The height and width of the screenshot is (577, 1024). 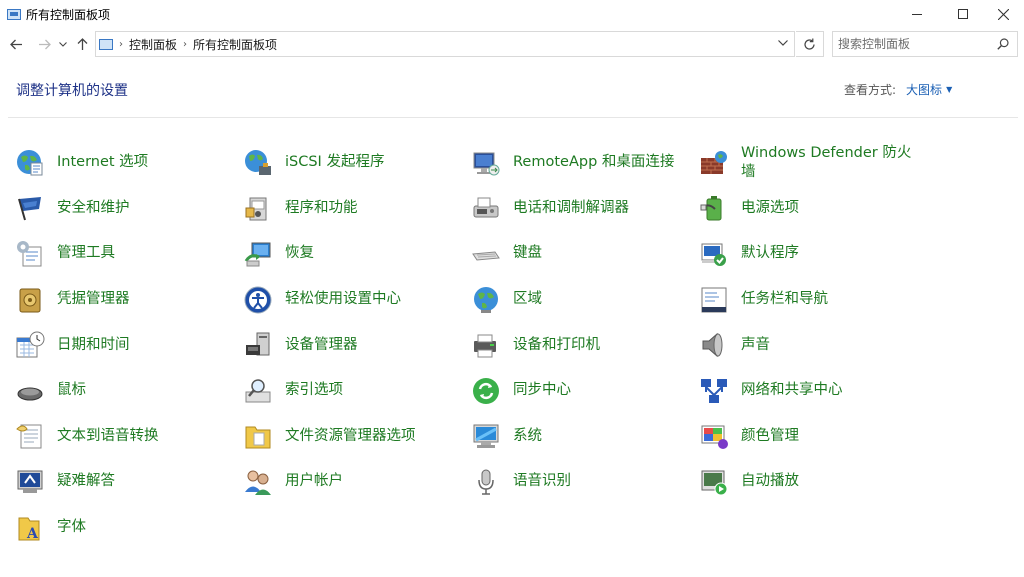 I want to click on taskbar-icon, so click(x=714, y=300).